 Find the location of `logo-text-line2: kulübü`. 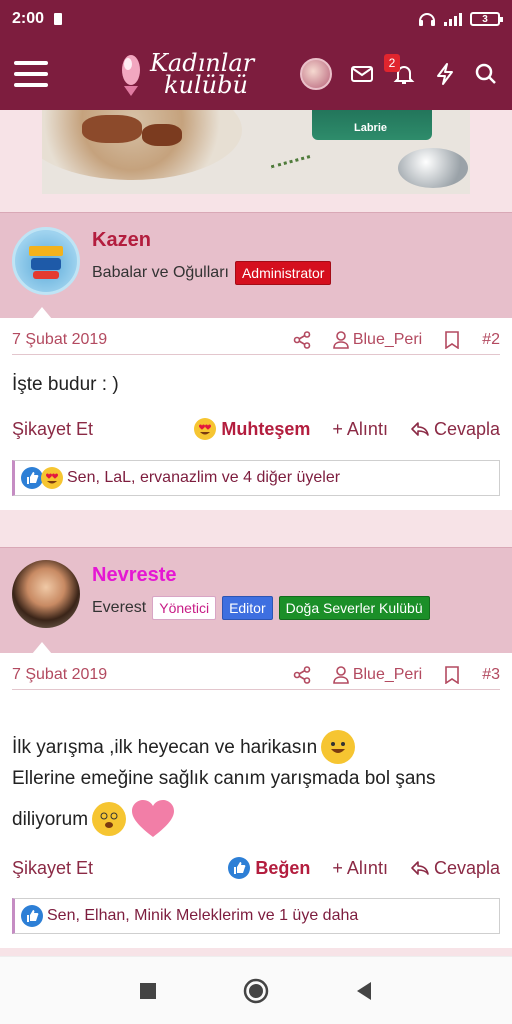

logo-text-line2: kulübü is located at coordinates (206, 85).